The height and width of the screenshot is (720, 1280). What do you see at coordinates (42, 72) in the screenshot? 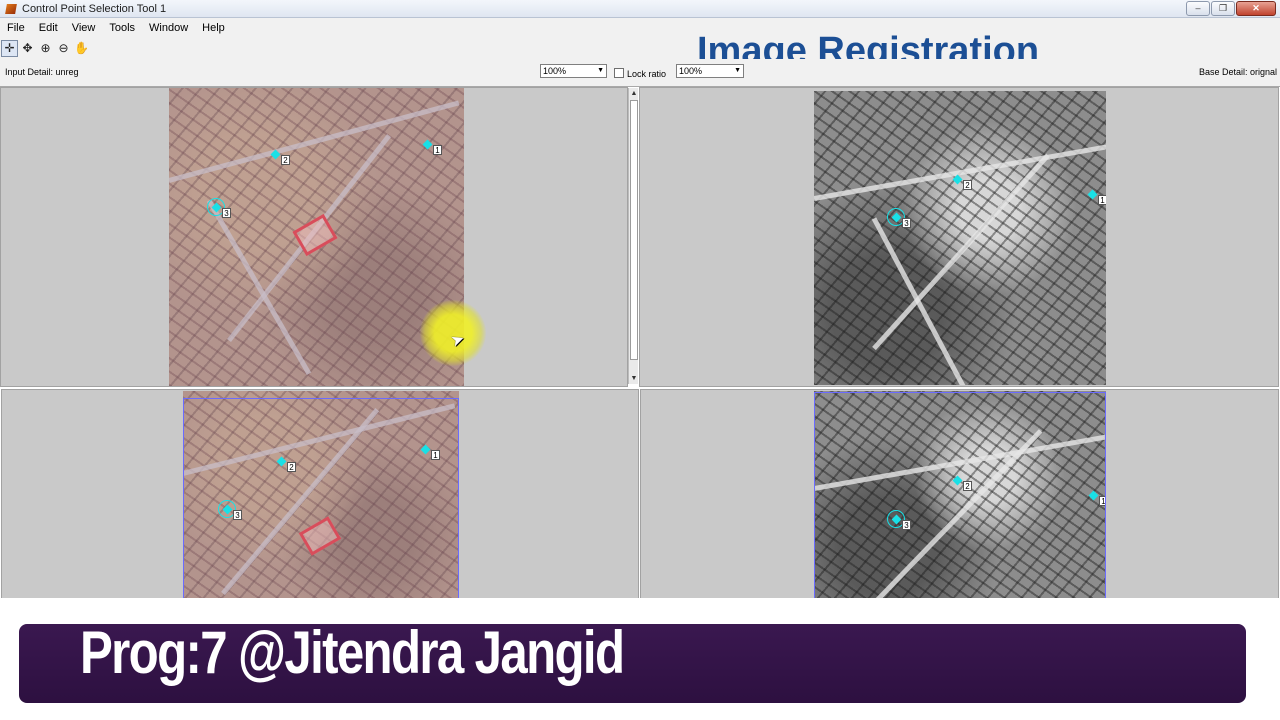
I see `input-detail-label: Input Detail: unreg` at bounding box center [42, 72].